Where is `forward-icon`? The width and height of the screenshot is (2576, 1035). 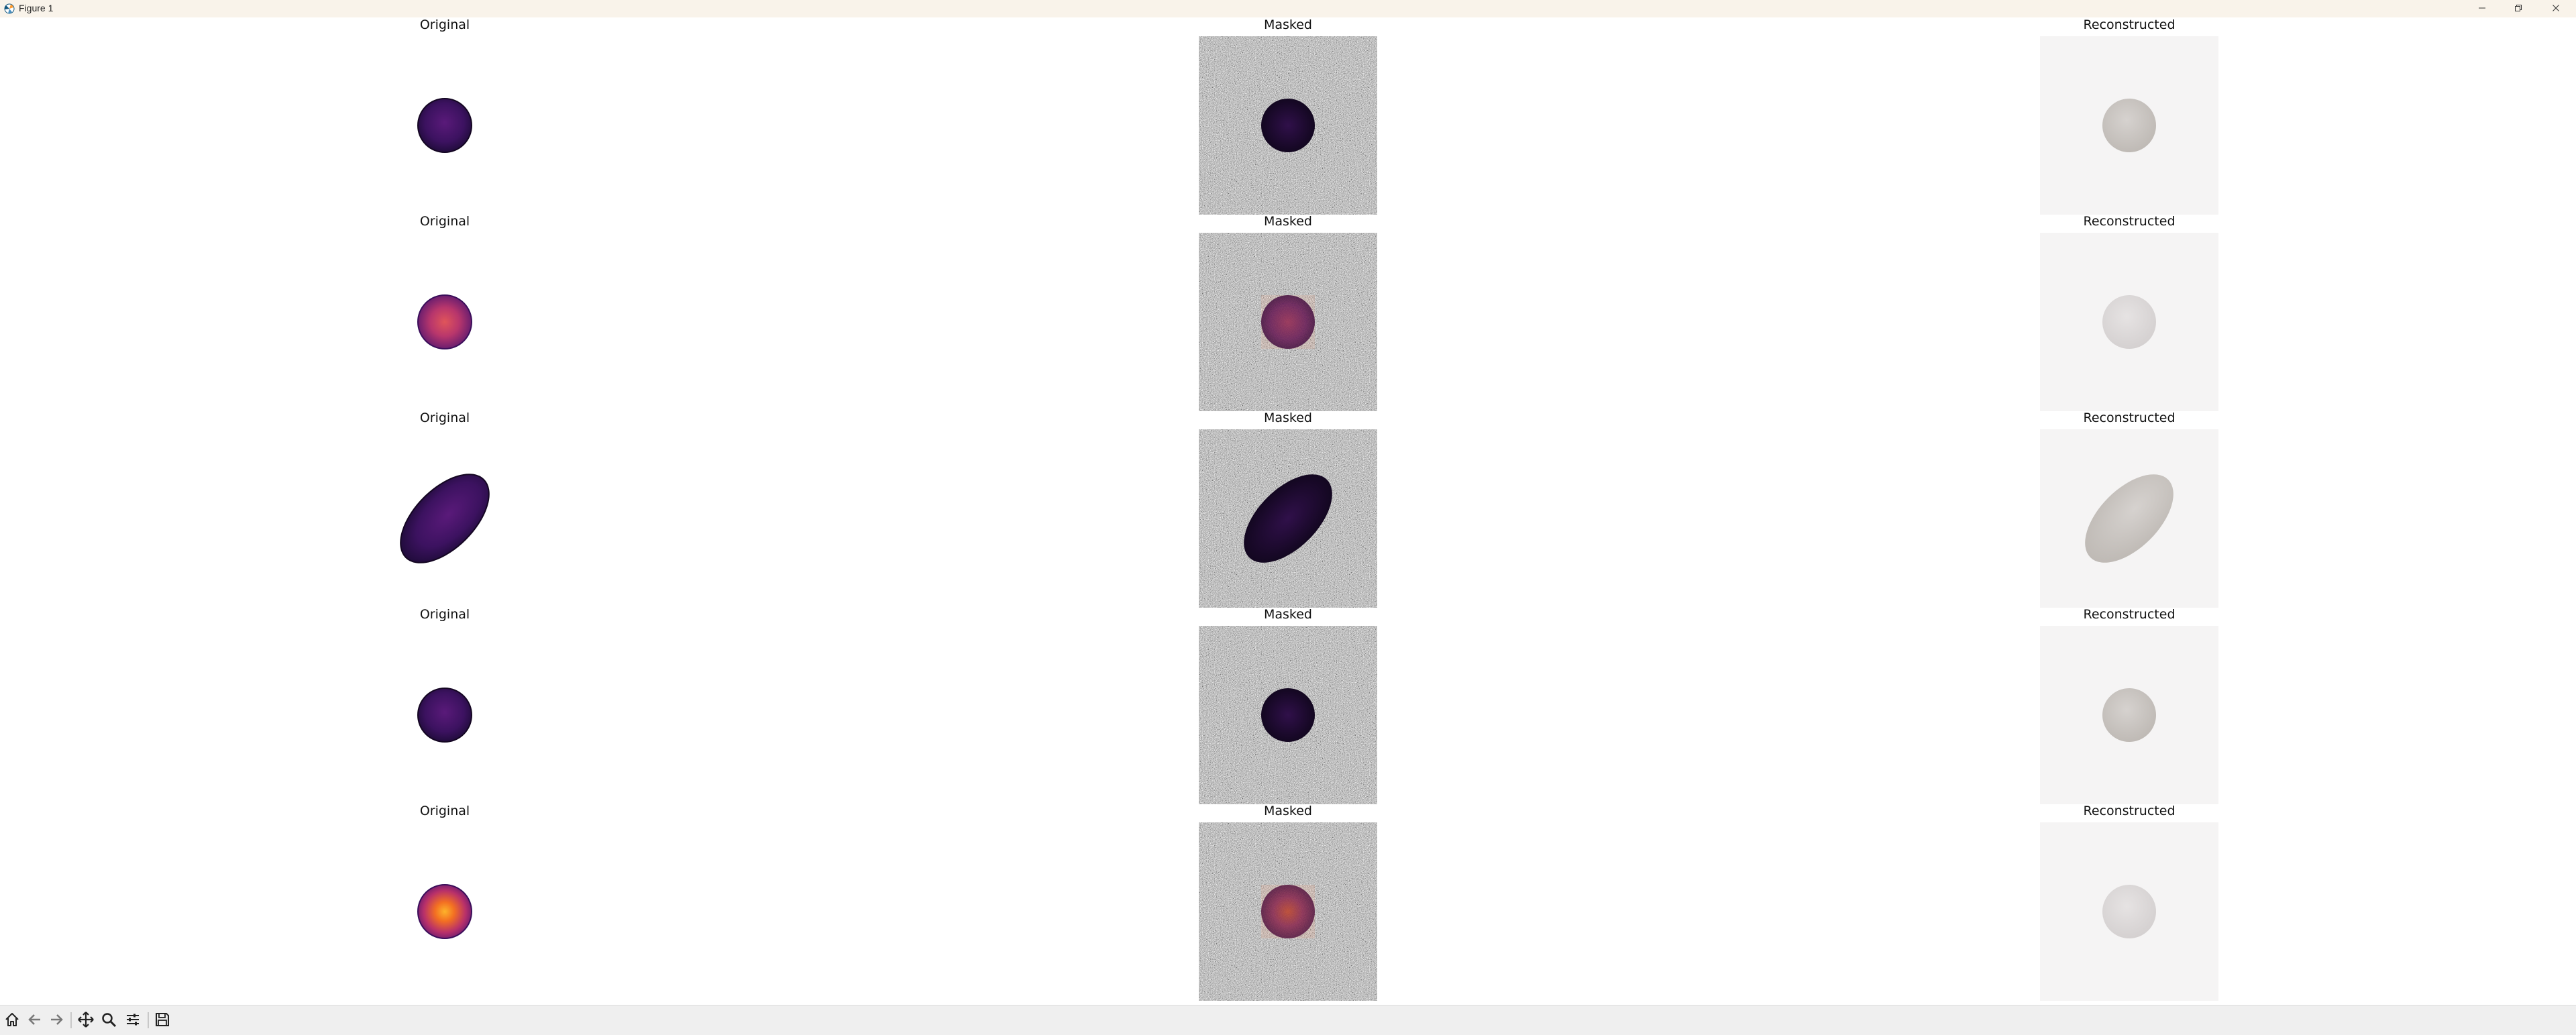
forward-icon is located at coordinates (56, 1021).